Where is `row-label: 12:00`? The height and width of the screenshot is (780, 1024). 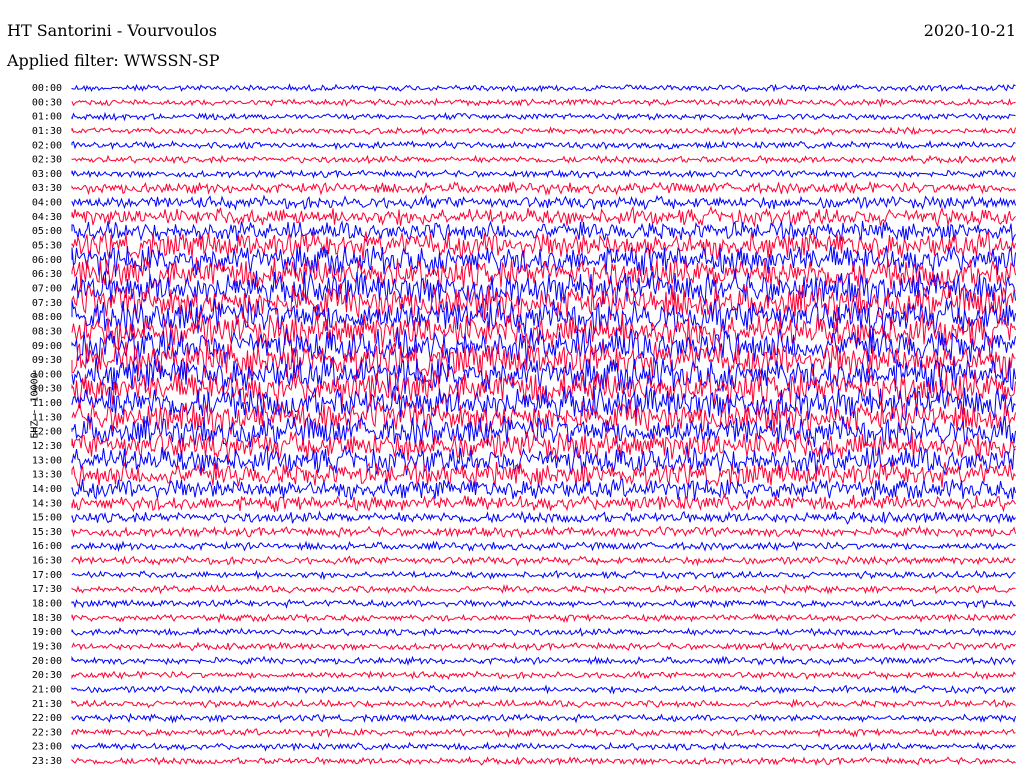
row-label: 12:00 is located at coordinates (47, 432).